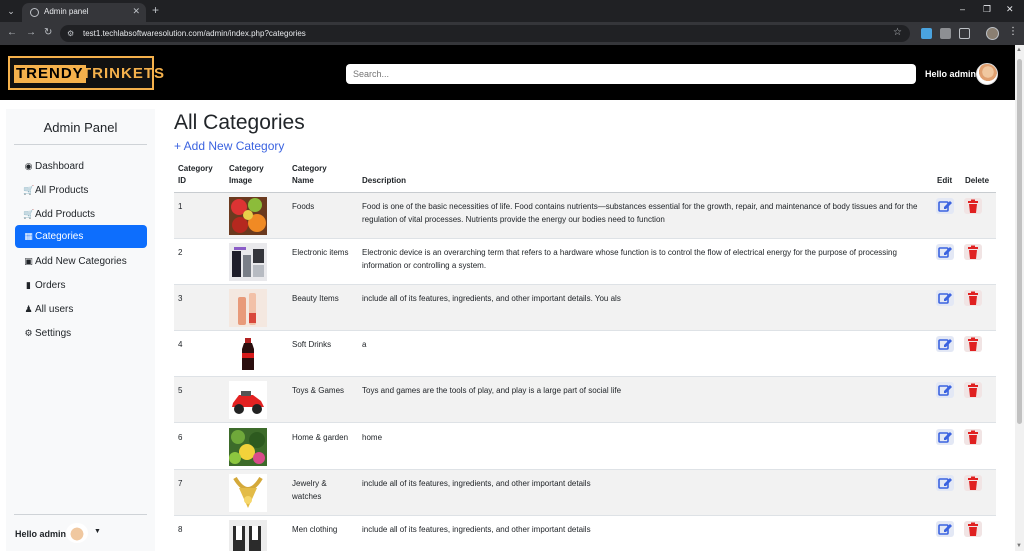 The image size is (1024, 551). I want to click on logo-word-1: TRENDY, so click(50, 74).